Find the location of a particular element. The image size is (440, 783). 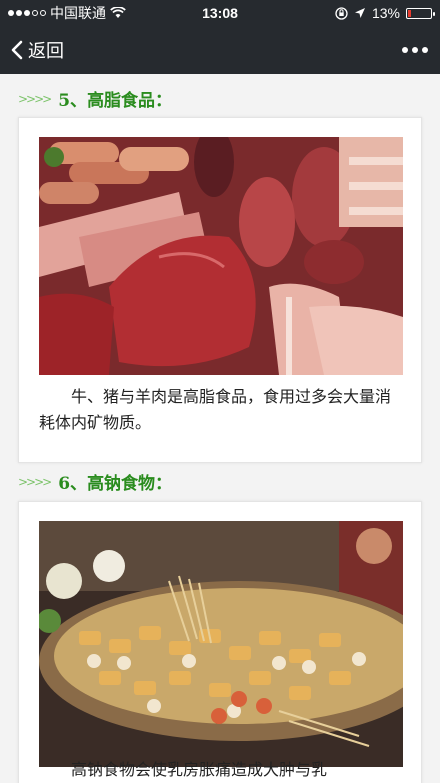

section-number: 5、 is located at coordinates (73, 101).